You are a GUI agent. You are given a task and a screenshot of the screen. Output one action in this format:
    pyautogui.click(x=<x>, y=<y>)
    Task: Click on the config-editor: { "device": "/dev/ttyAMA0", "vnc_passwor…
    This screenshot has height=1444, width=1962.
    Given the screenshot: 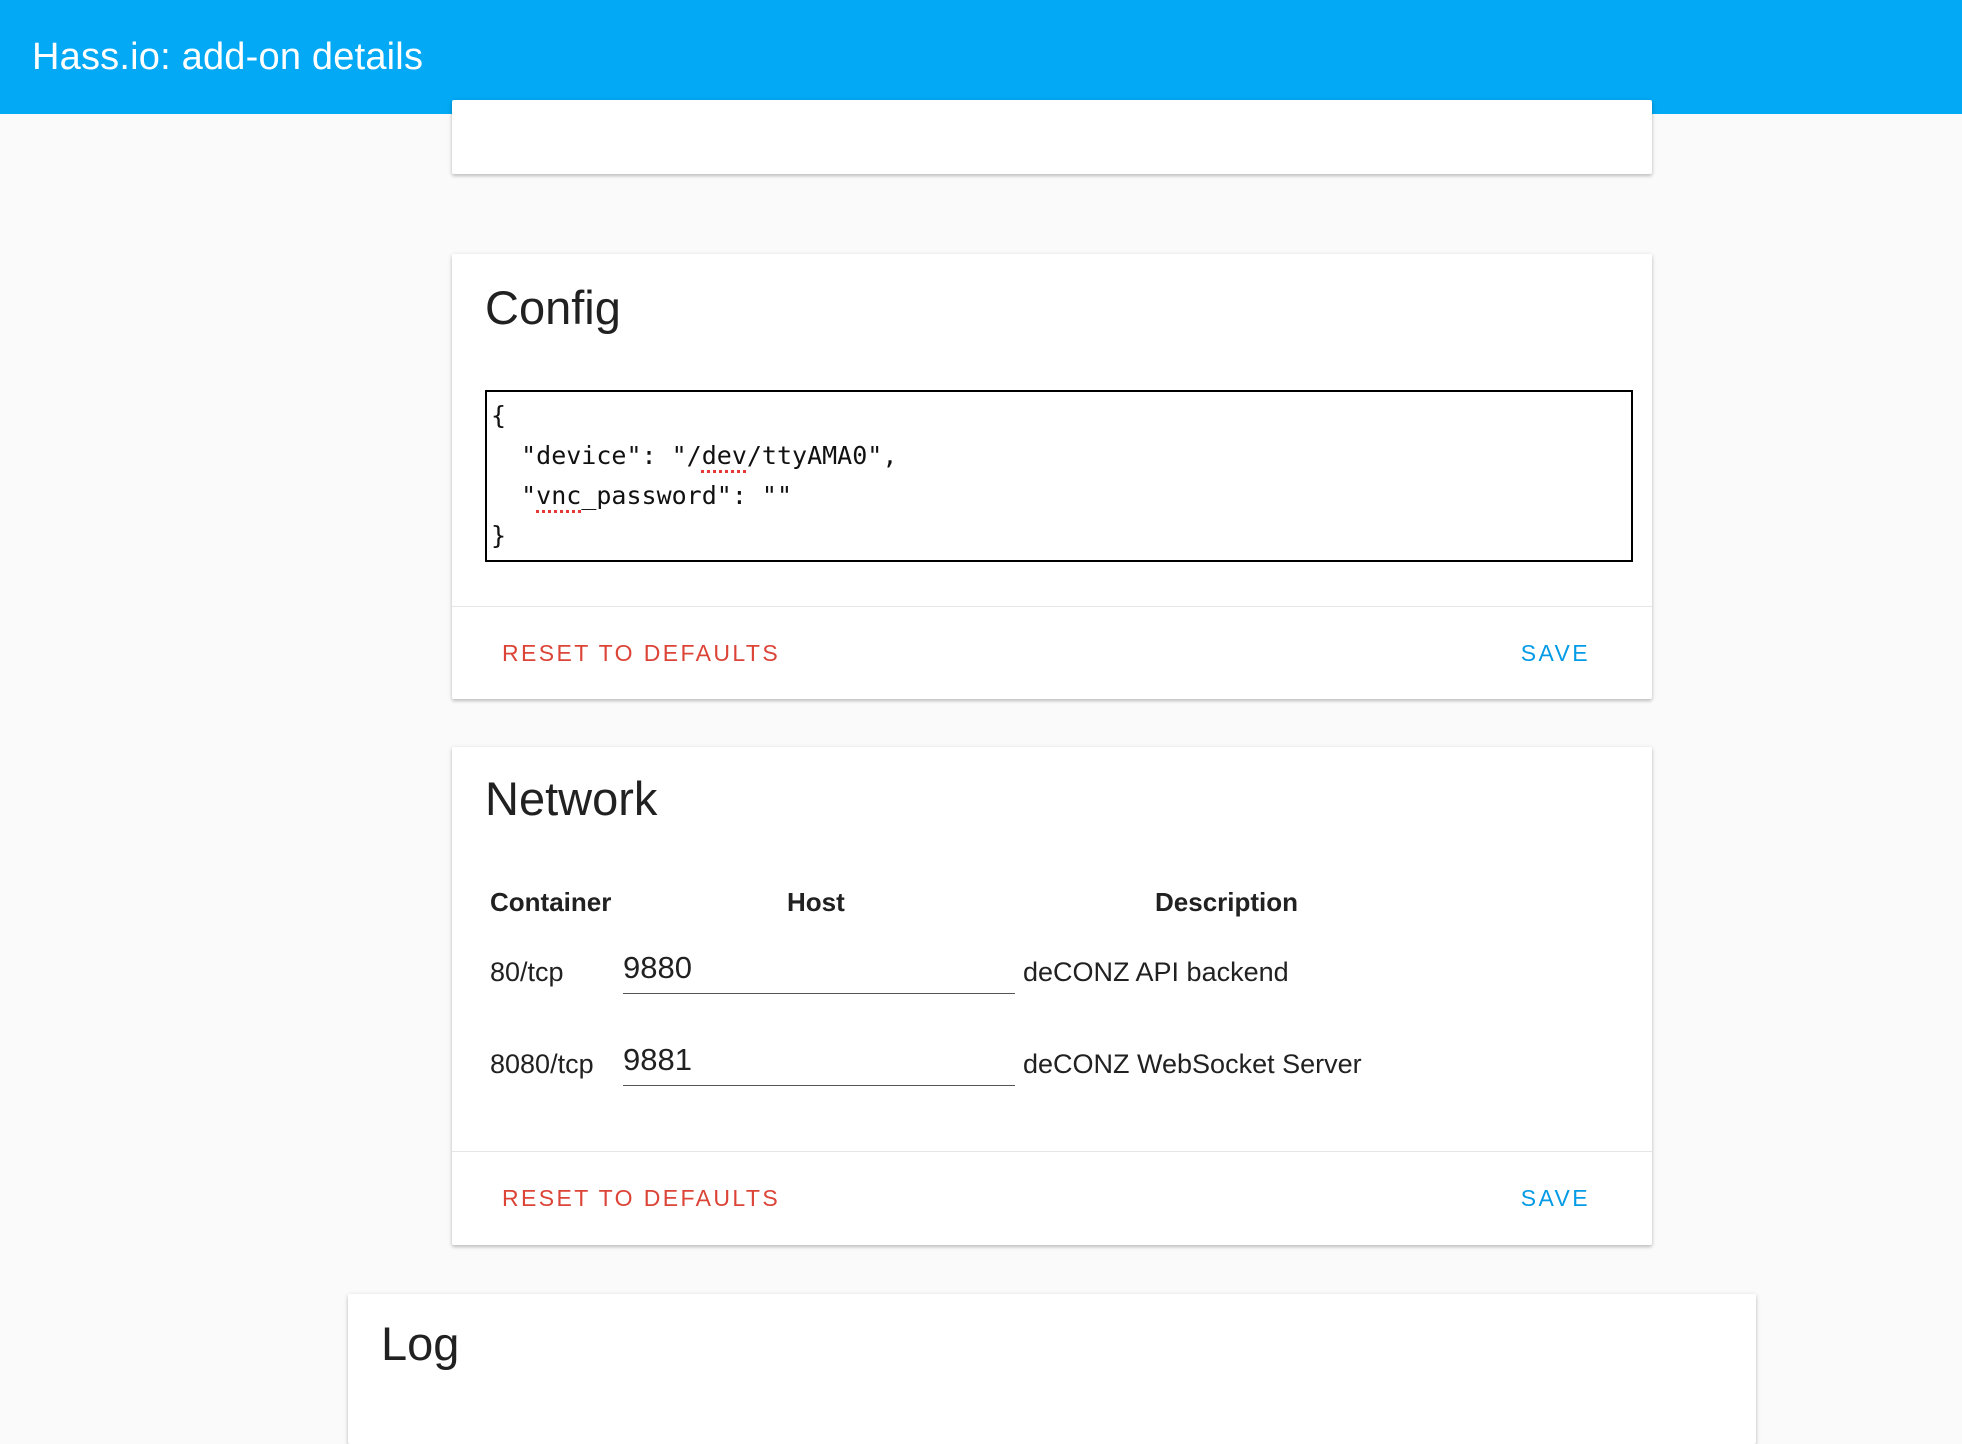 What is the action you would take?
    pyautogui.click(x=1059, y=476)
    